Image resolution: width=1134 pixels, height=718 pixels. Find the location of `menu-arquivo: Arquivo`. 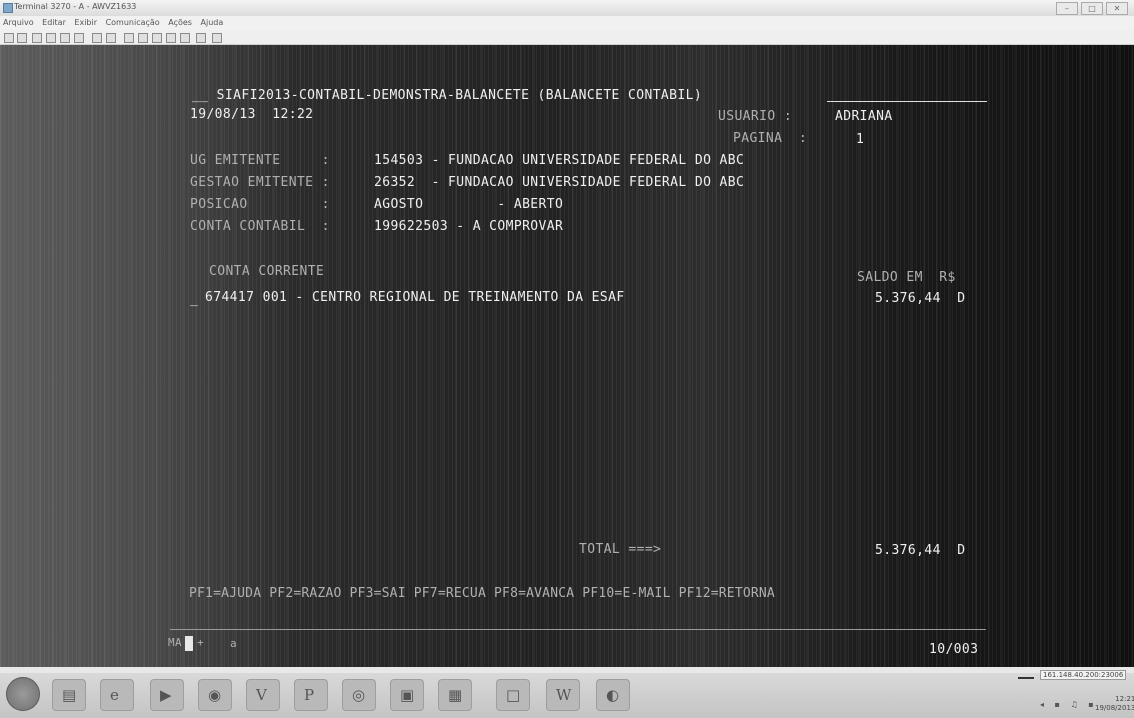

menu-arquivo: Arquivo is located at coordinates (18, 22).